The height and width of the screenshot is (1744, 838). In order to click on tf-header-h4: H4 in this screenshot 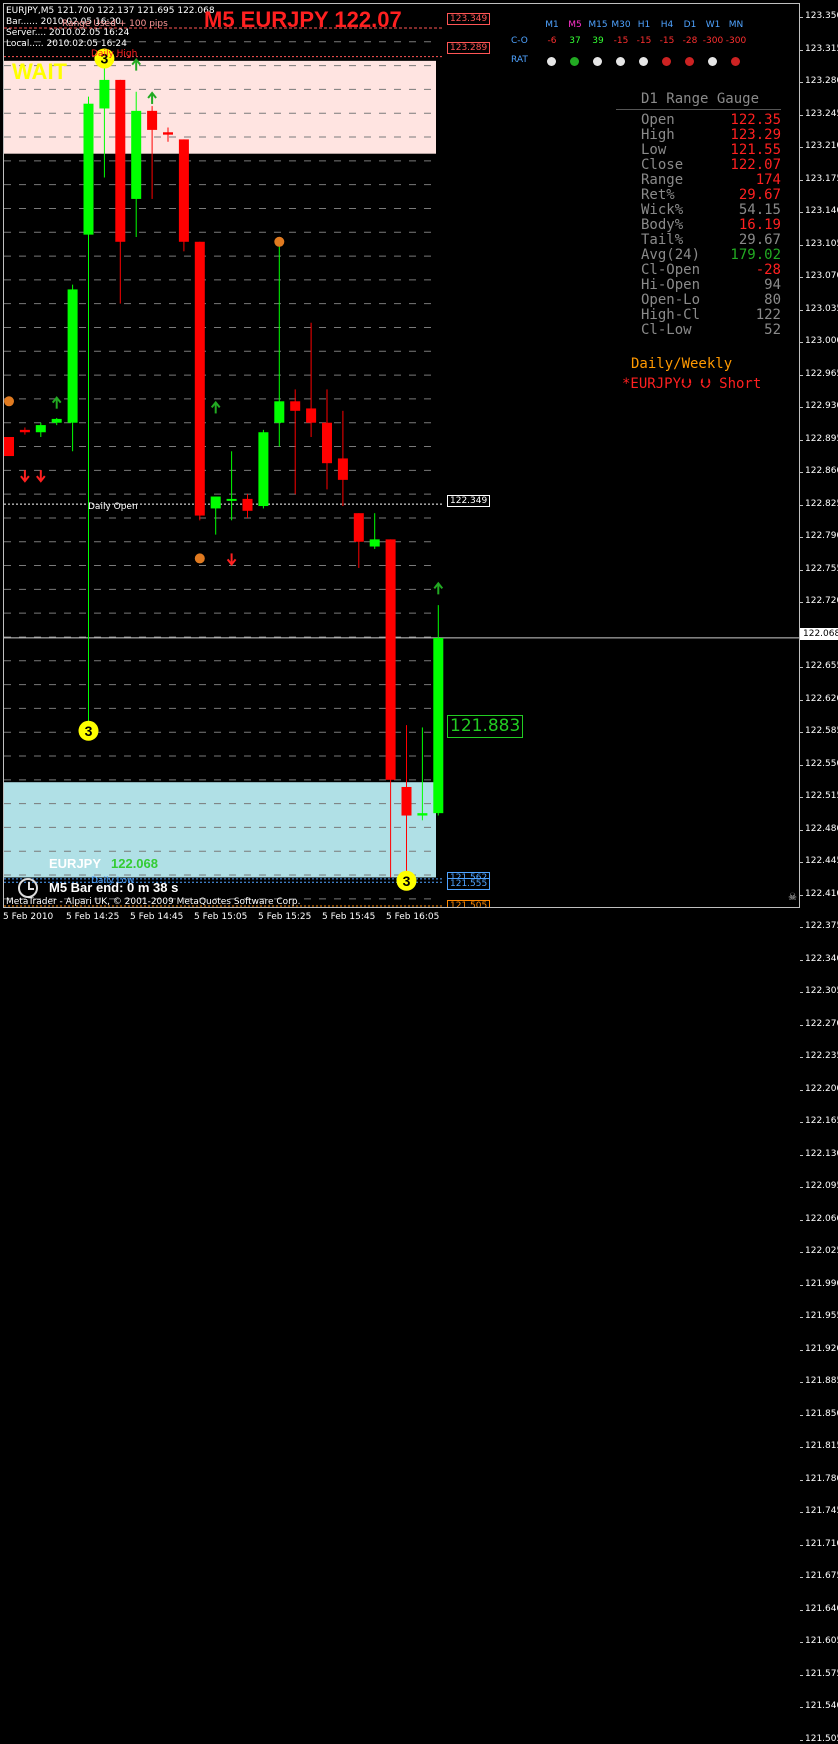, I will do `click(667, 25)`.